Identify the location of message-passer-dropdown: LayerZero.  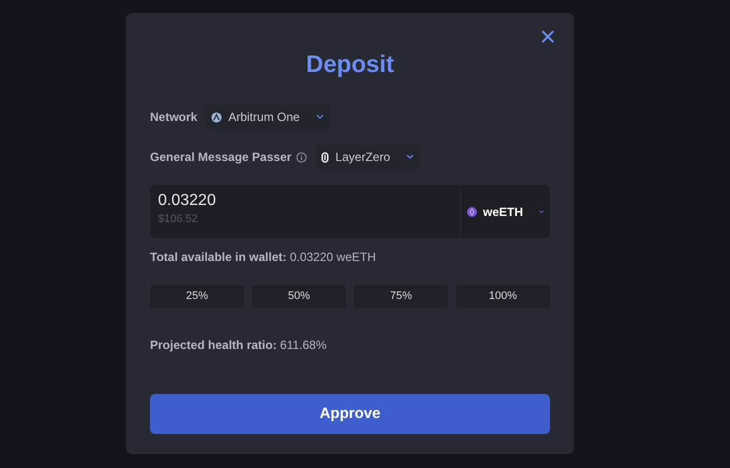
(367, 157).